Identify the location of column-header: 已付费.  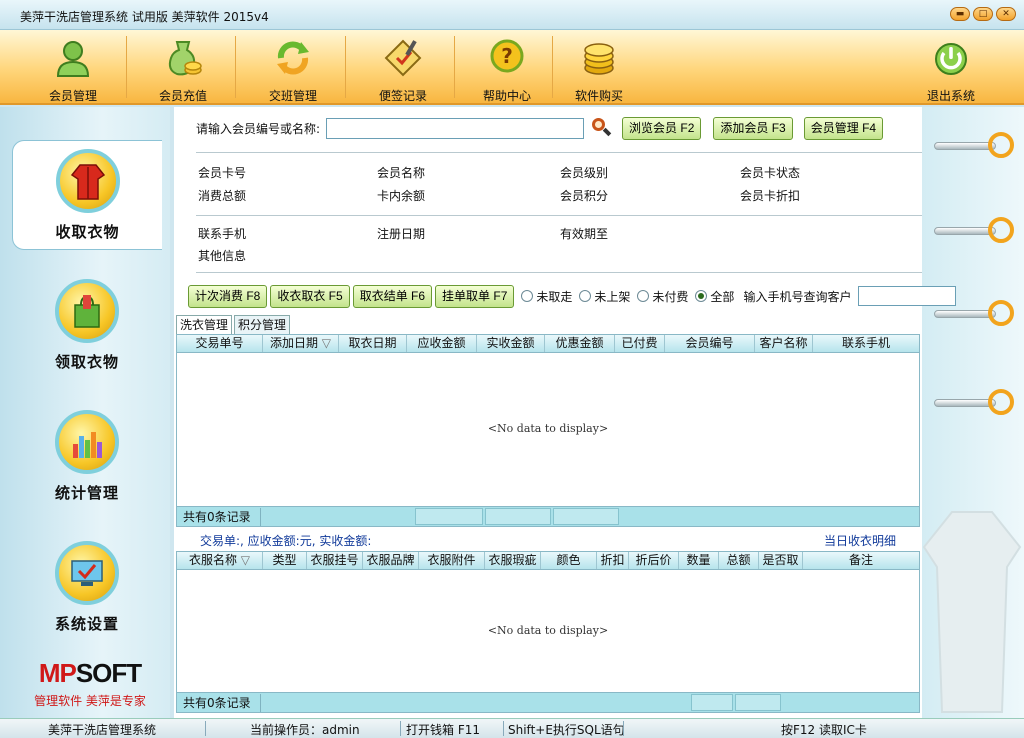
(640, 343).